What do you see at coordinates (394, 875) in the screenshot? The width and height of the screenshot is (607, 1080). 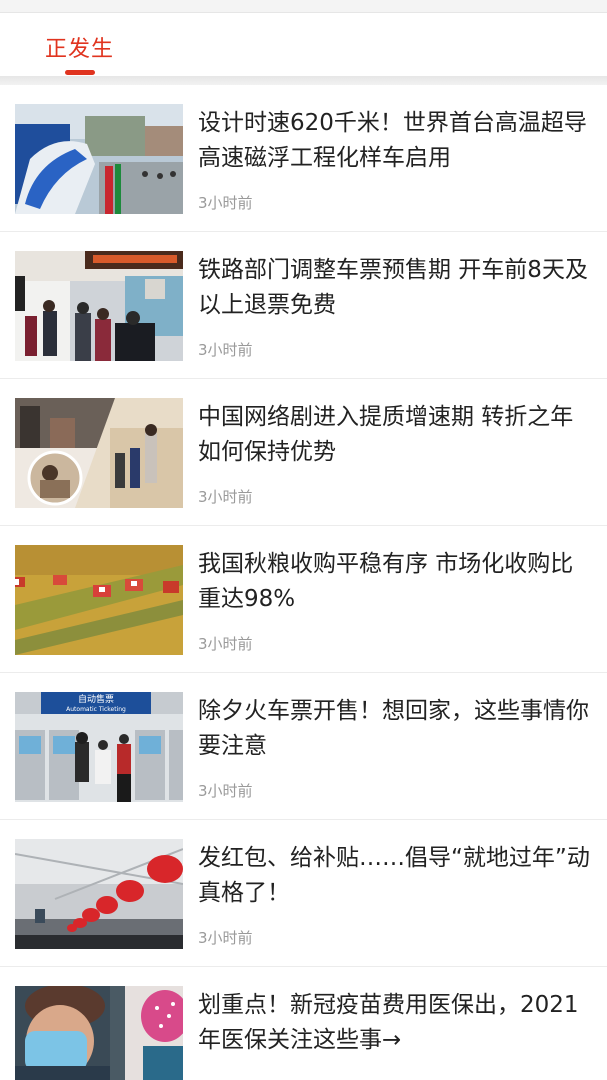 I see `news-title: 发红包、给补贴……倡导“就地过年”动真格了！` at bounding box center [394, 875].